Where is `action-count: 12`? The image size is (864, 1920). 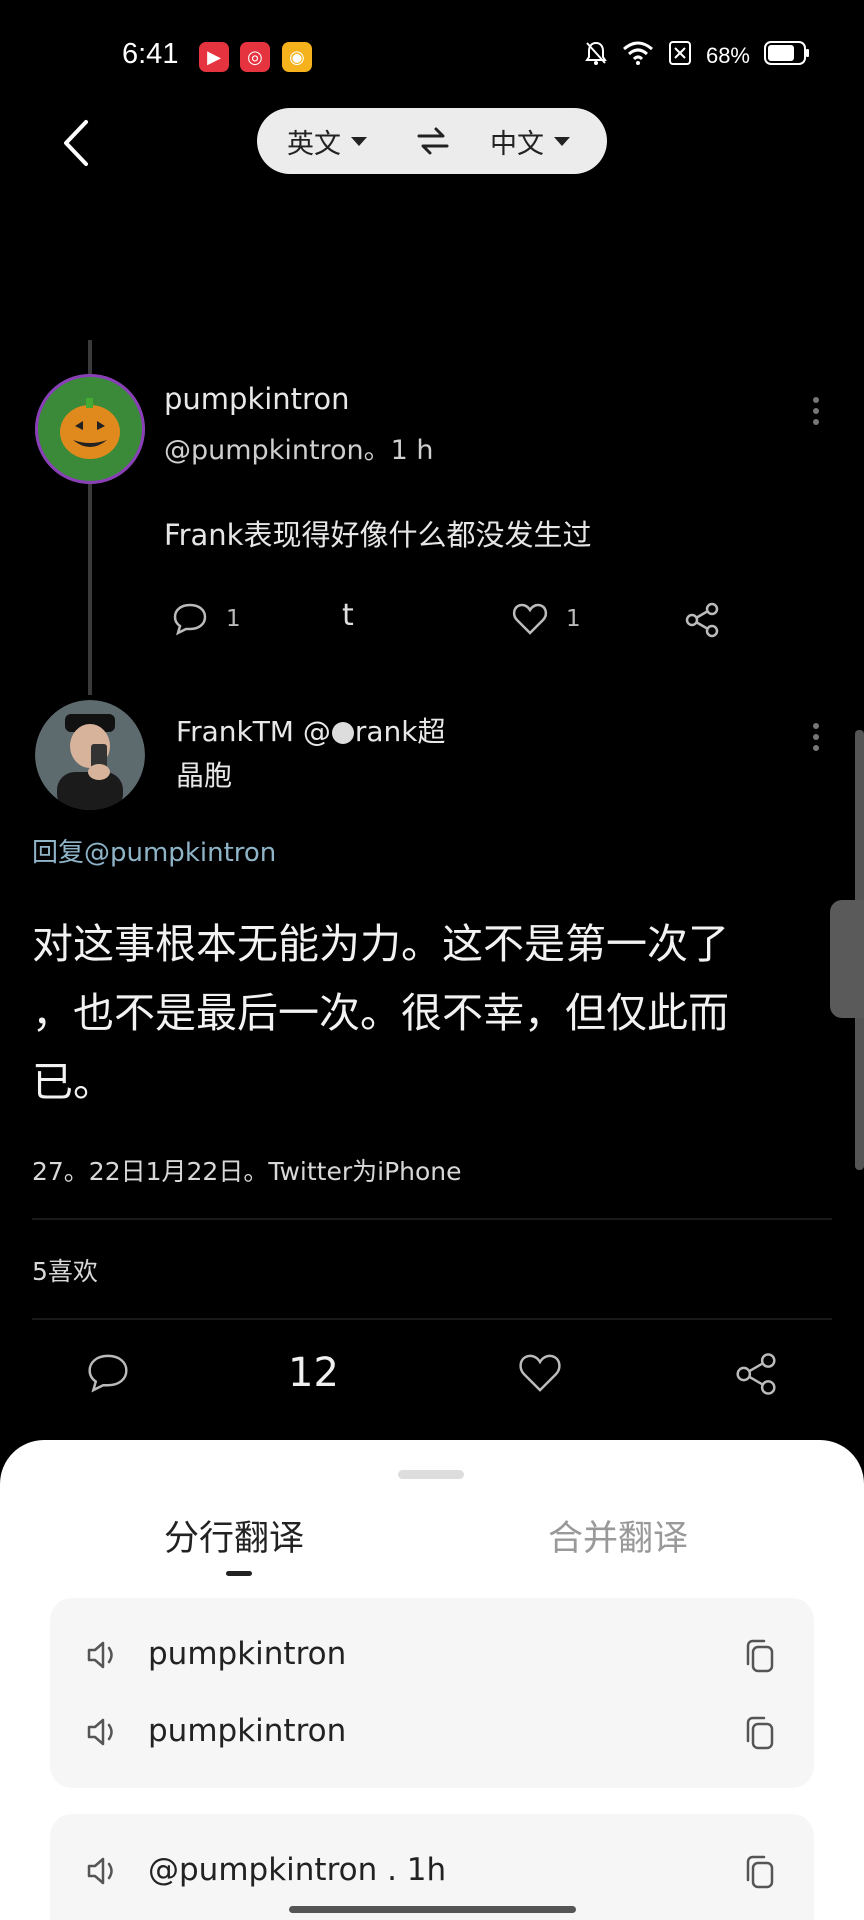 action-count: 12 is located at coordinates (313, 1373).